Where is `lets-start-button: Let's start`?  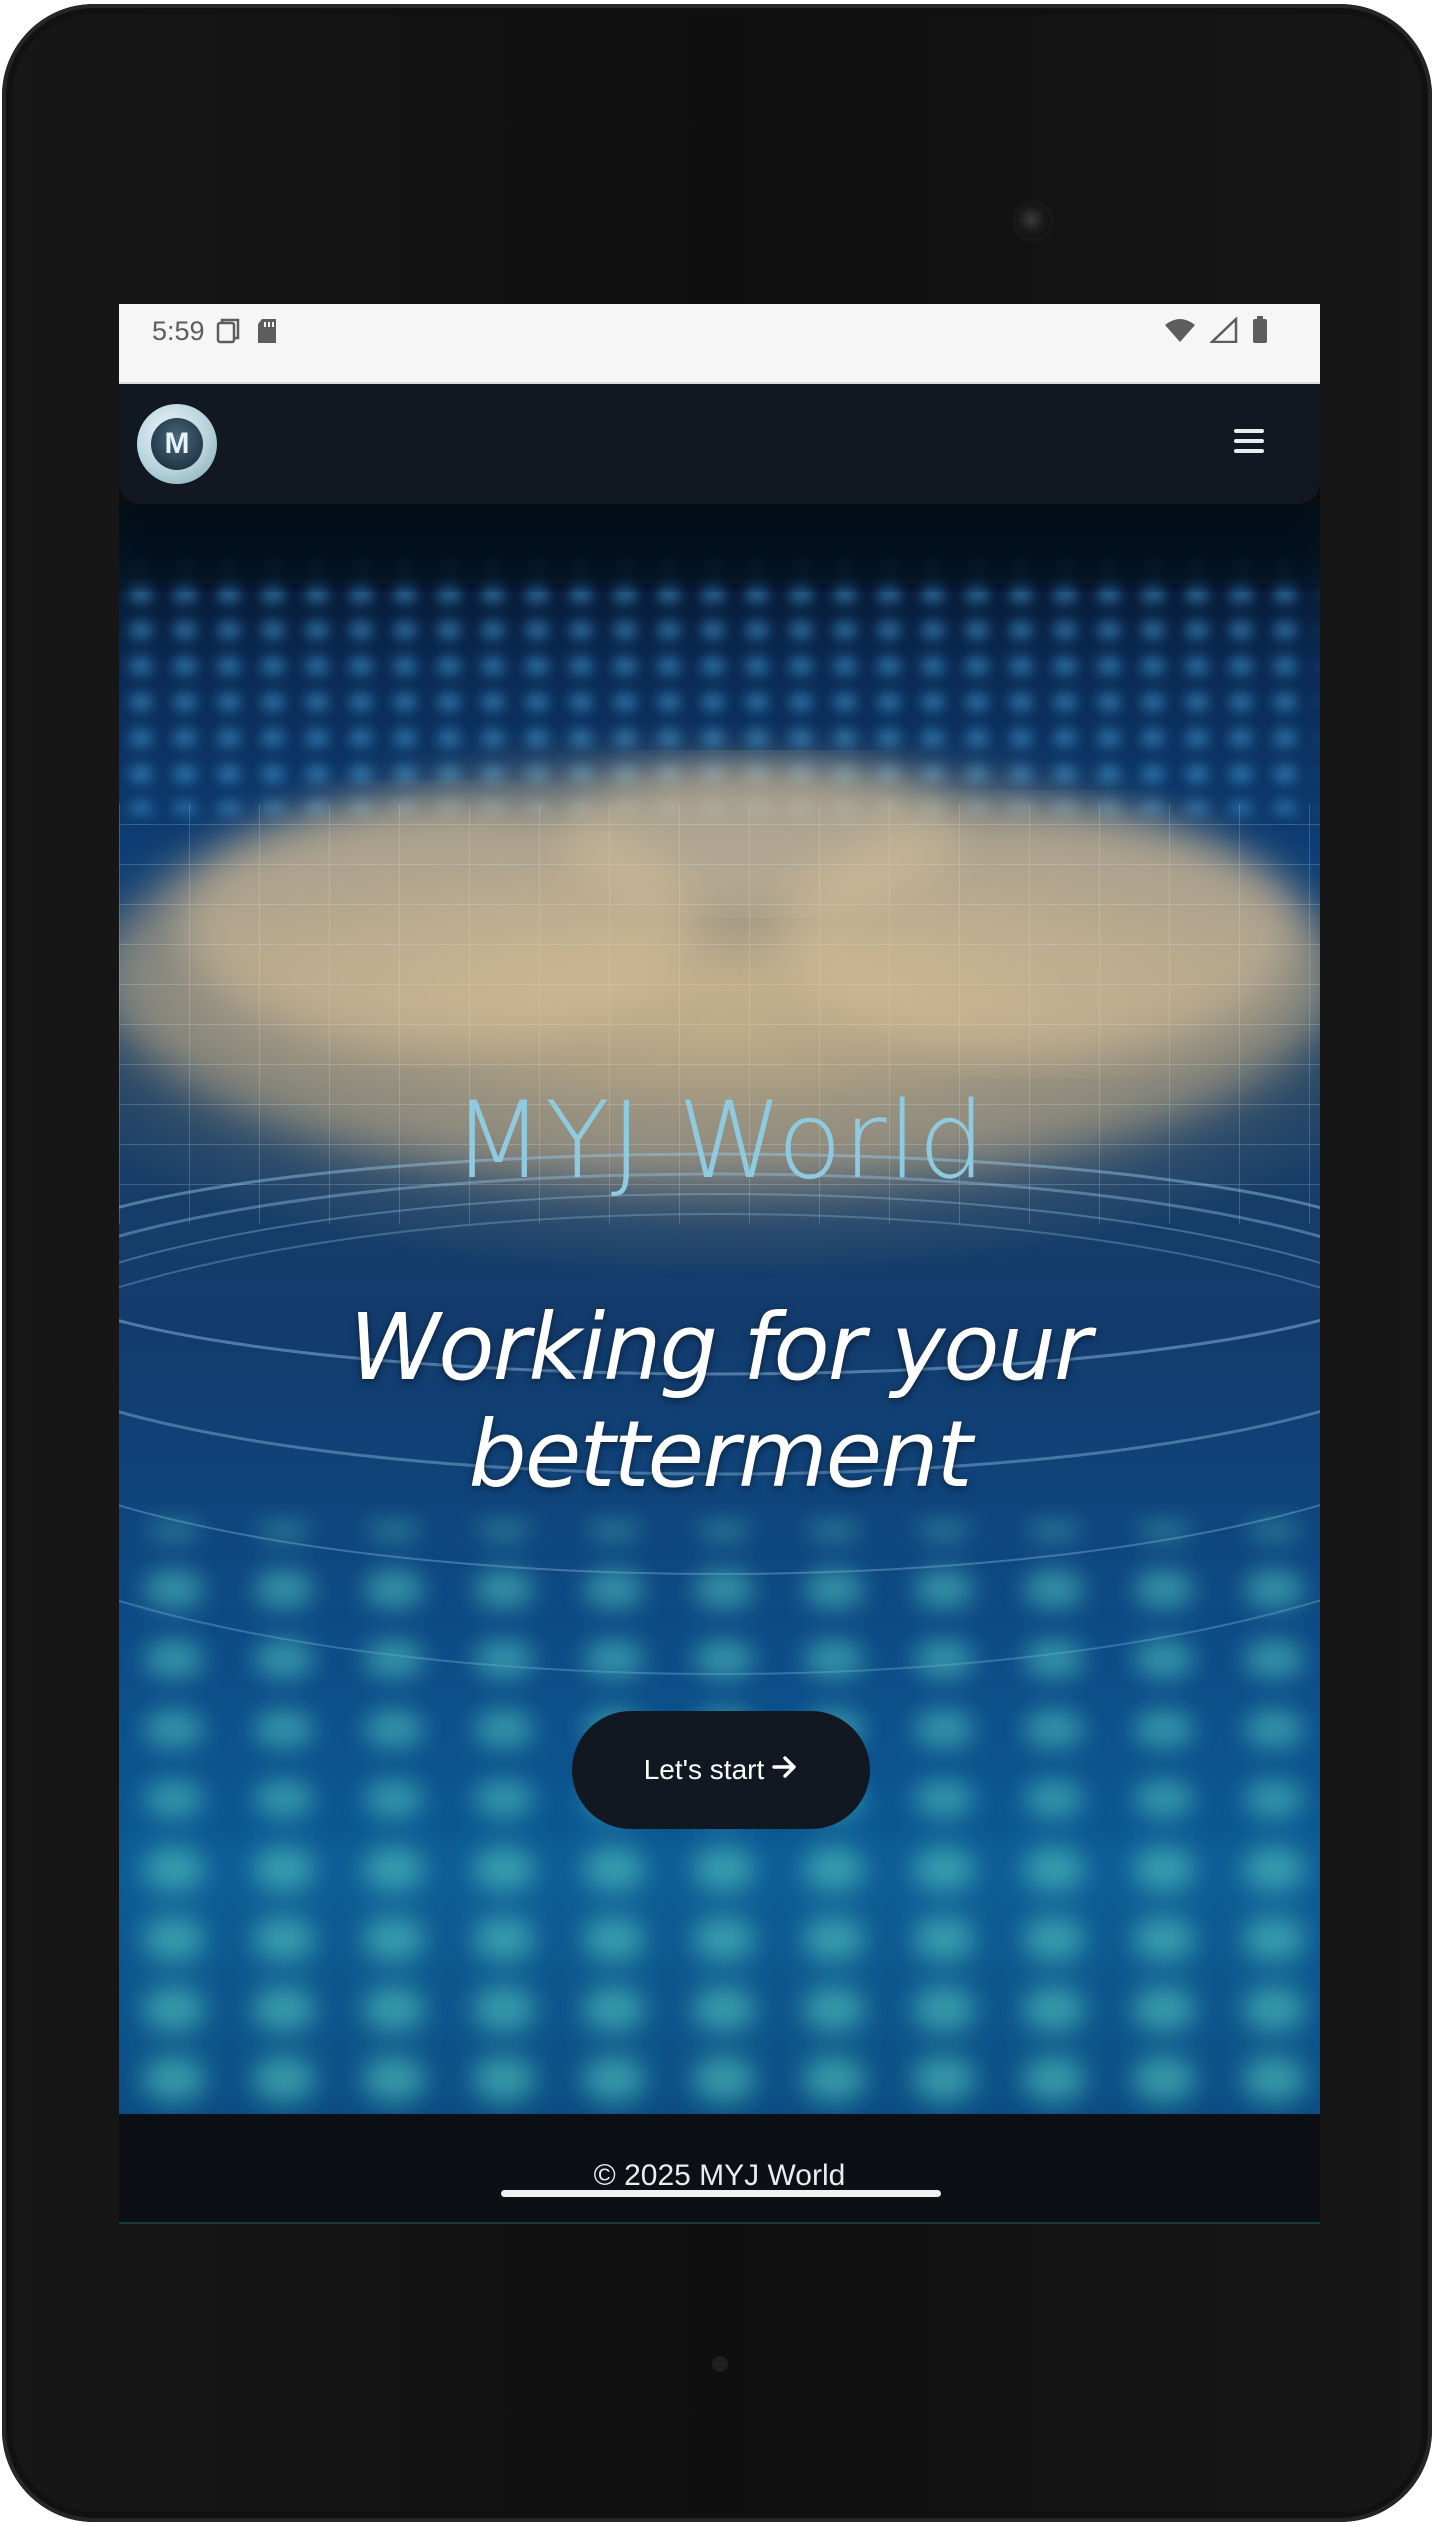
lets-start-button: Let's start is located at coordinates (721, 1770).